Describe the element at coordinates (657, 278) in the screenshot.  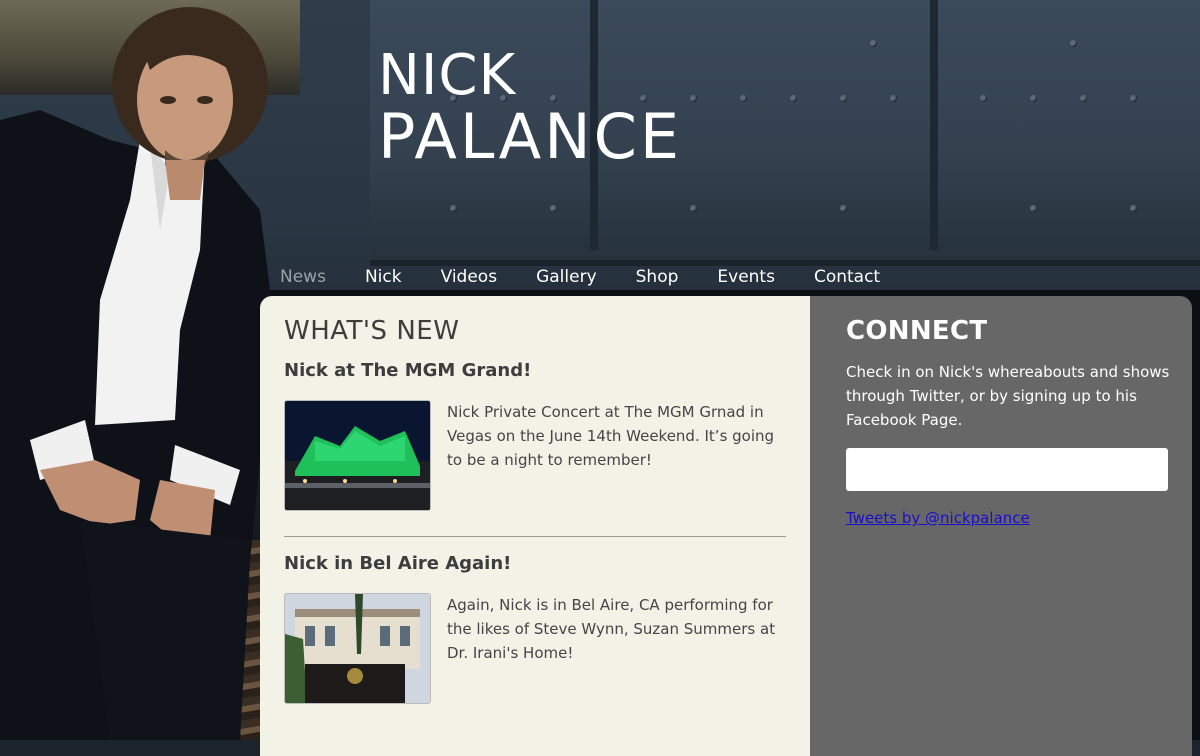
I see `nav-item-shop: Shop` at that location.